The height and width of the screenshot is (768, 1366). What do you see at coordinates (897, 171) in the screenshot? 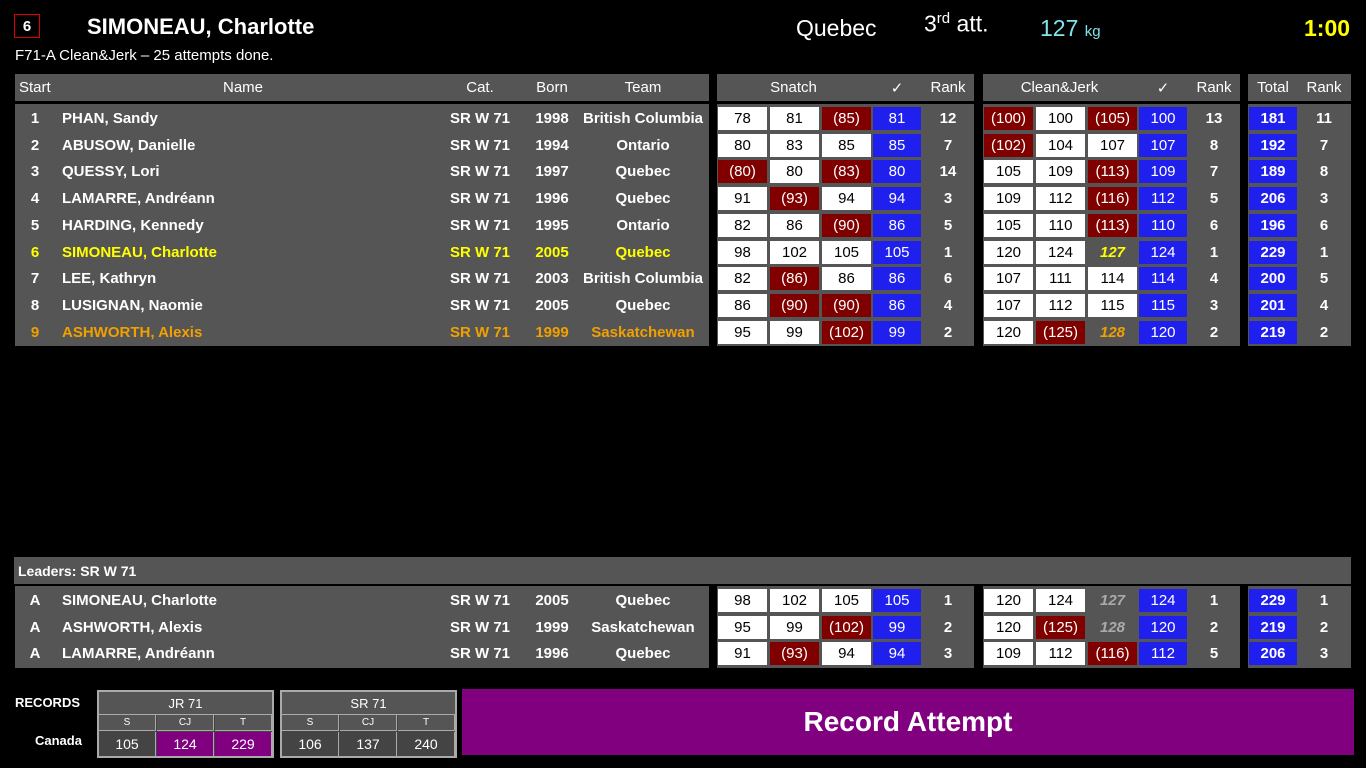
I see `snatch-best: 80` at bounding box center [897, 171].